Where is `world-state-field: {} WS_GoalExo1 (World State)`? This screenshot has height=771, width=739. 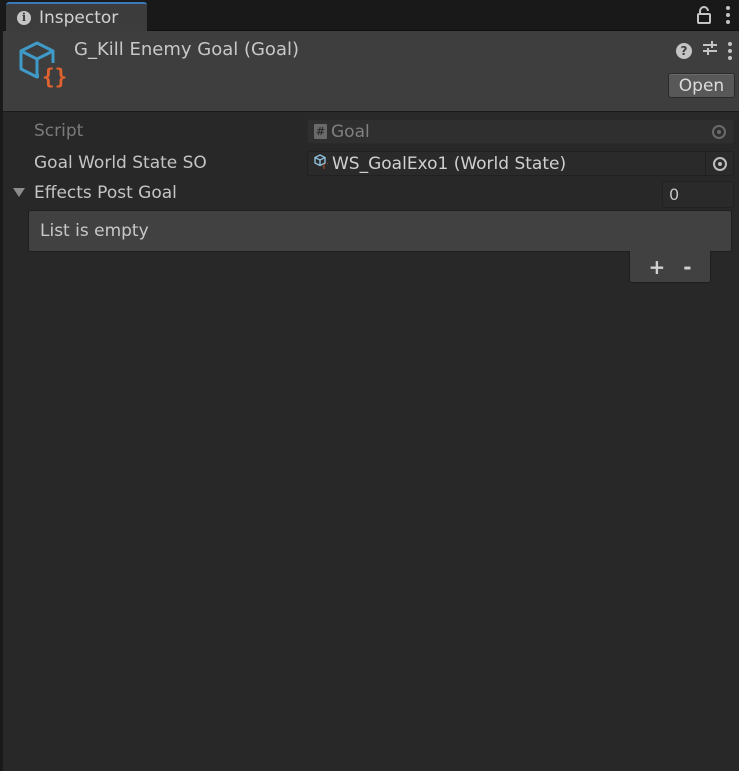
world-state-field: {} WS_GoalExo1 (World State) is located at coordinates (520, 163).